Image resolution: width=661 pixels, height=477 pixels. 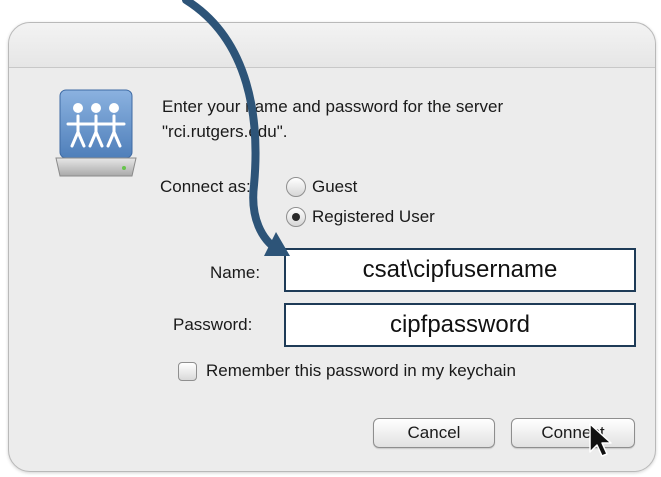 What do you see at coordinates (296, 217) in the screenshot?
I see `registered-user-radio` at bounding box center [296, 217].